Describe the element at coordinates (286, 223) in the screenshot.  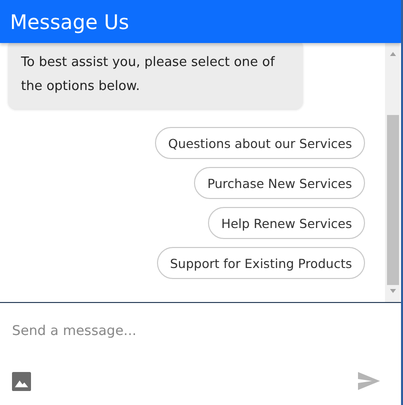
I see `option-button: Help Renew Services` at that location.